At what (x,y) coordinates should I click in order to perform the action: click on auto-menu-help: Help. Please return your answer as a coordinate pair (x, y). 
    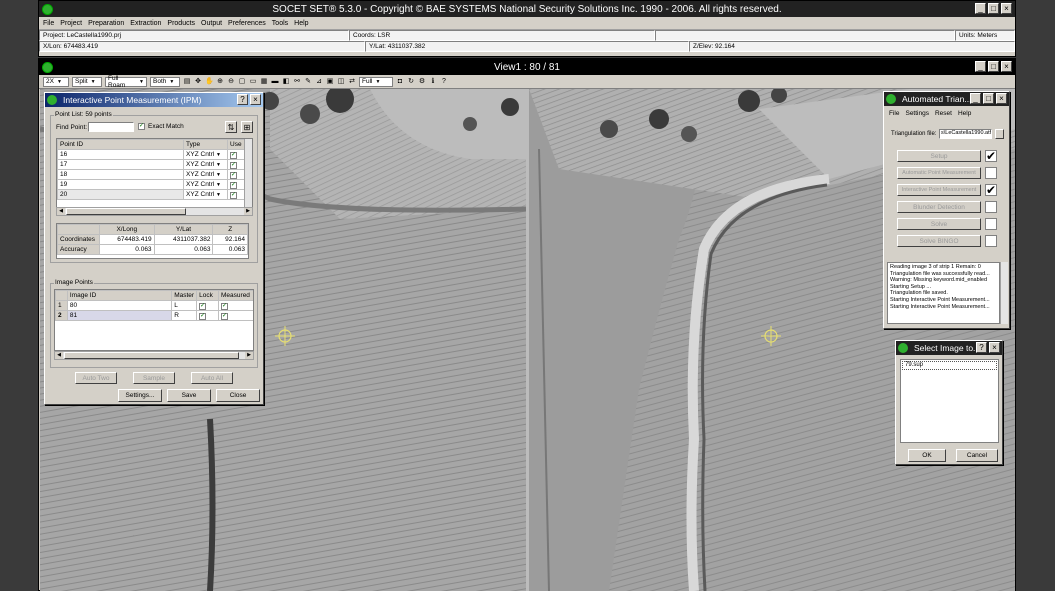
    Looking at the image, I should click on (964, 113).